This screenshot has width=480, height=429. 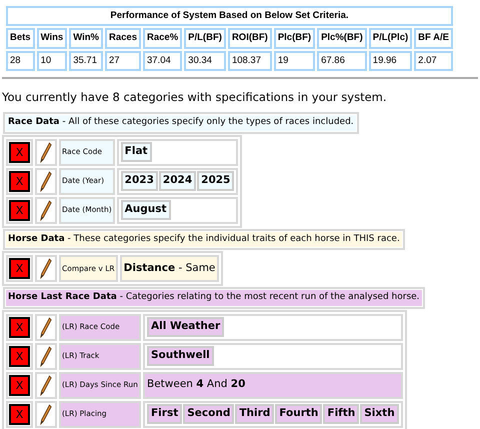 What do you see at coordinates (214, 298) in the screenshot?
I see `section-header: Horse Last Race Data - Categories relating to the most recent run of the analysed horse.` at bounding box center [214, 298].